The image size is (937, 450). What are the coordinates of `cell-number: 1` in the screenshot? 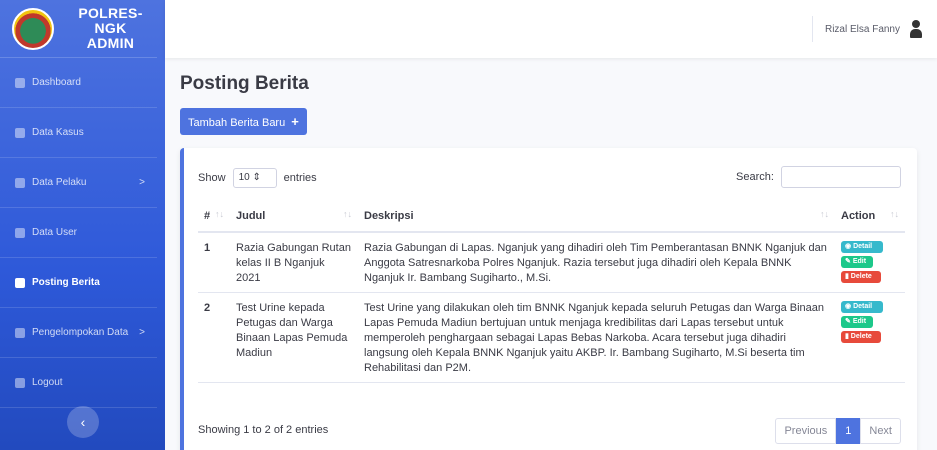 It's located at (214, 262).